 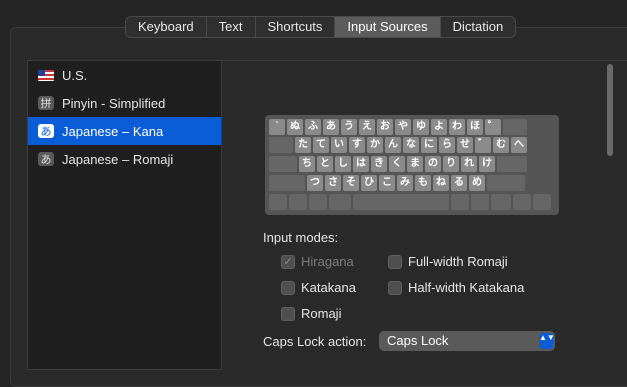 I want to click on keyboard-key: ん, so click(x=393, y=145).